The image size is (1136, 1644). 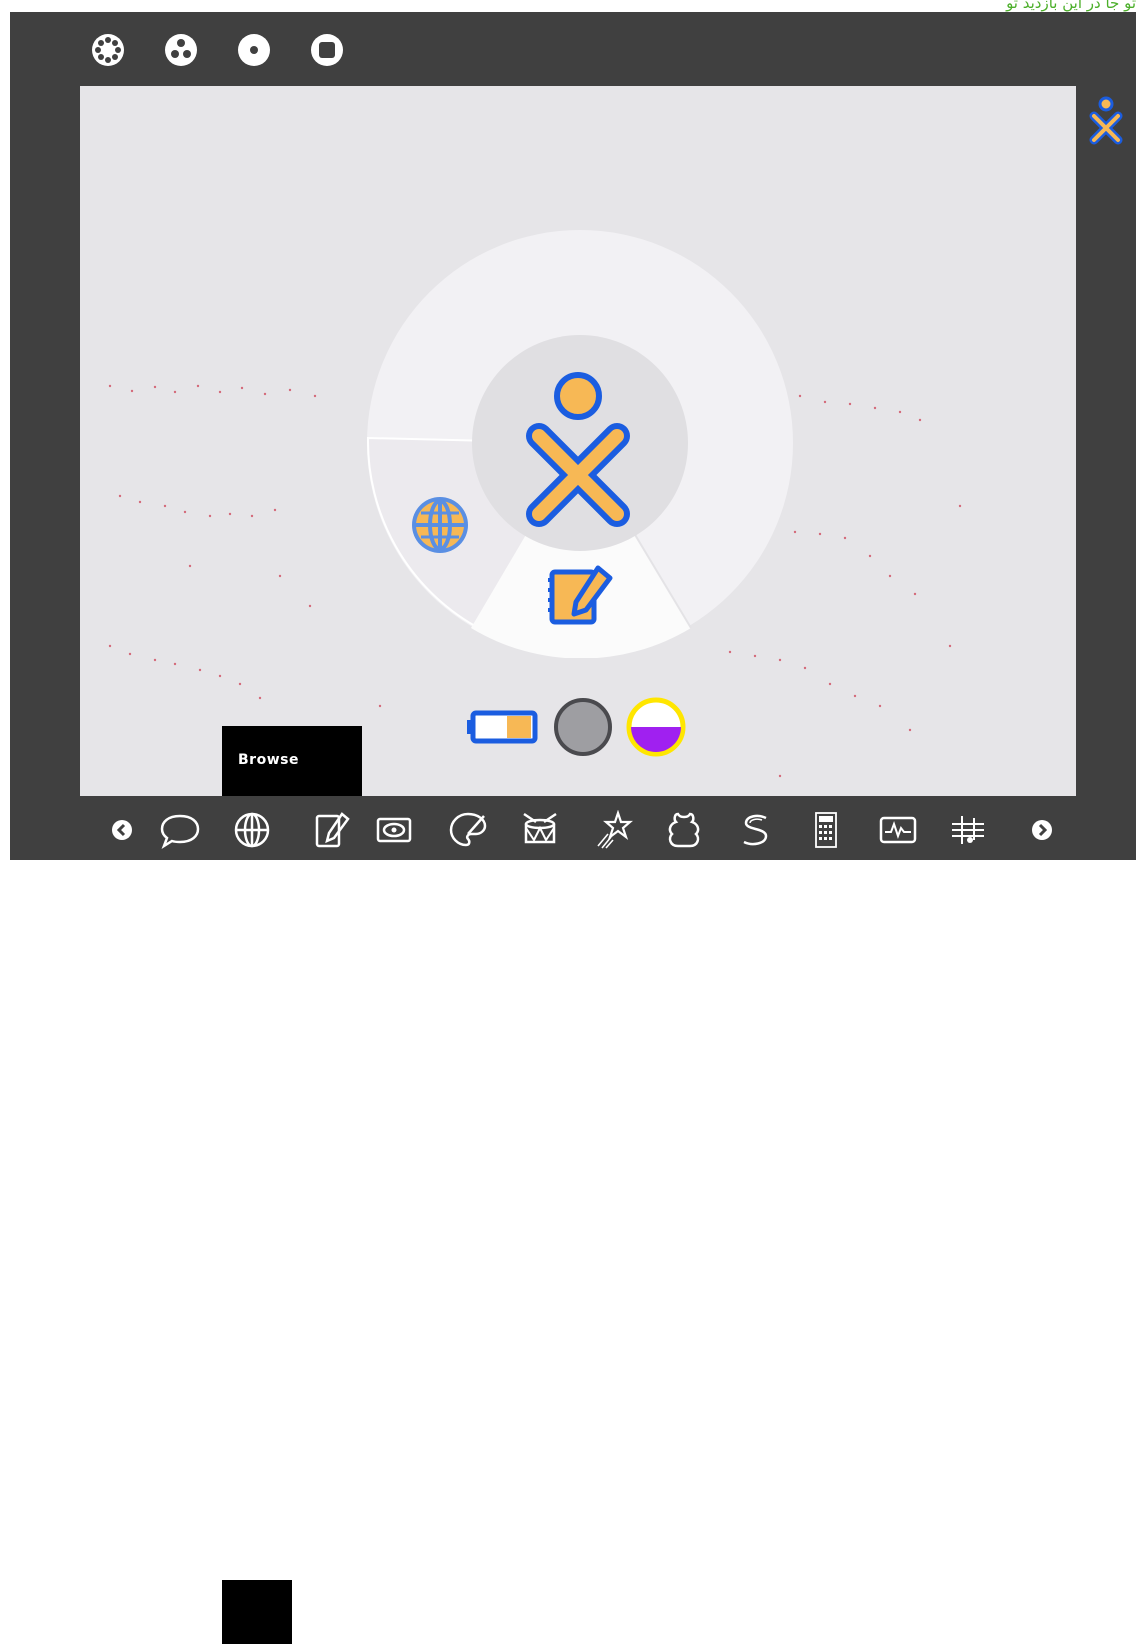 What do you see at coordinates (898, 830) in the screenshot?
I see `measure-icon` at bounding box center [898, 830].